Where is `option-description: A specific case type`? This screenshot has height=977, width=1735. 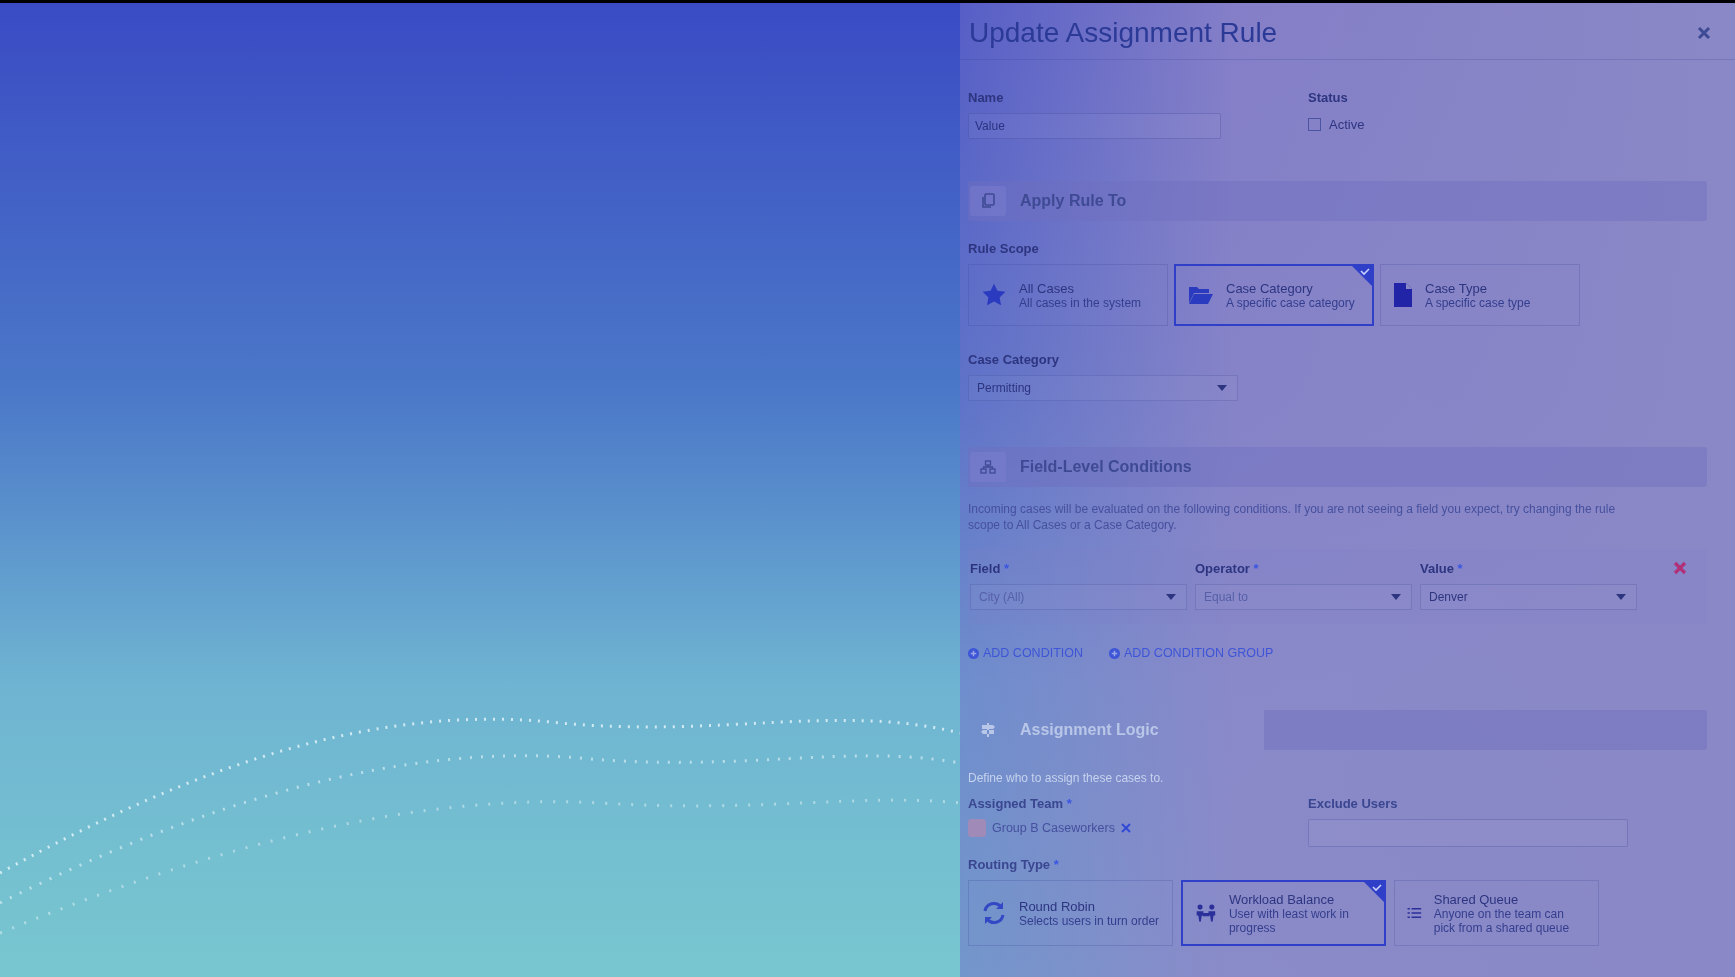 option-description: A specific case type is located at coordinates (1478, 302).